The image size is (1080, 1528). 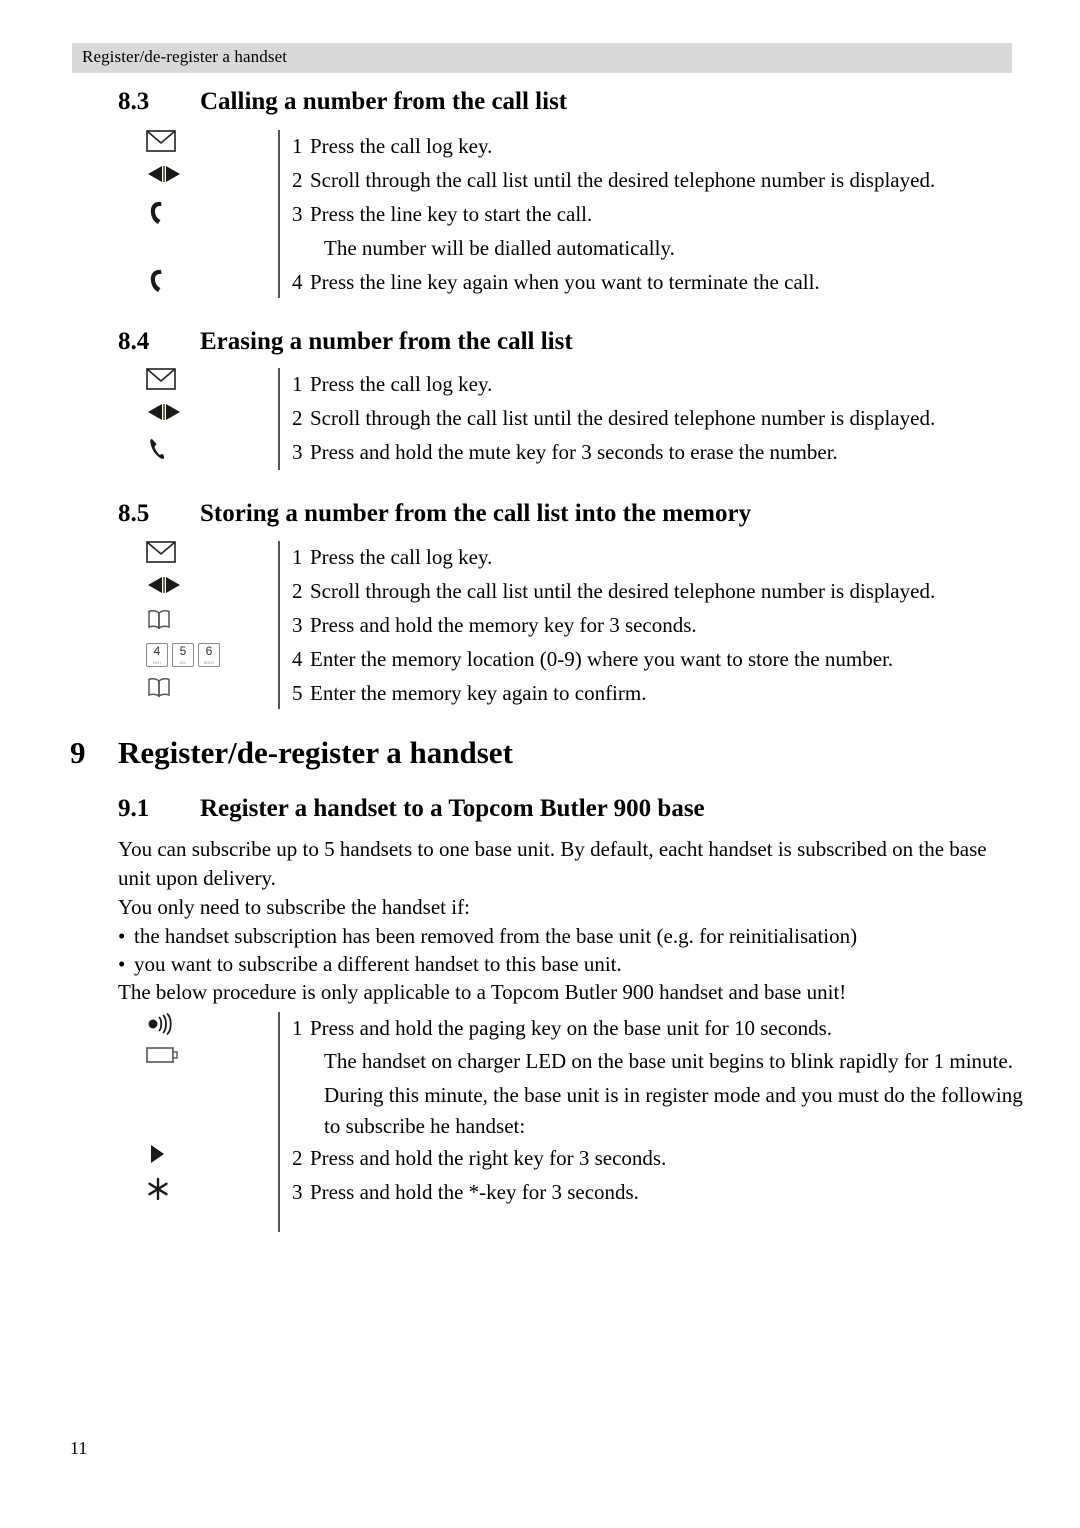 What do you see at coordinates (78, 752) in the screenshot?
I see `heading-chapter-9-number: 9` at bounding box center [78, 752].